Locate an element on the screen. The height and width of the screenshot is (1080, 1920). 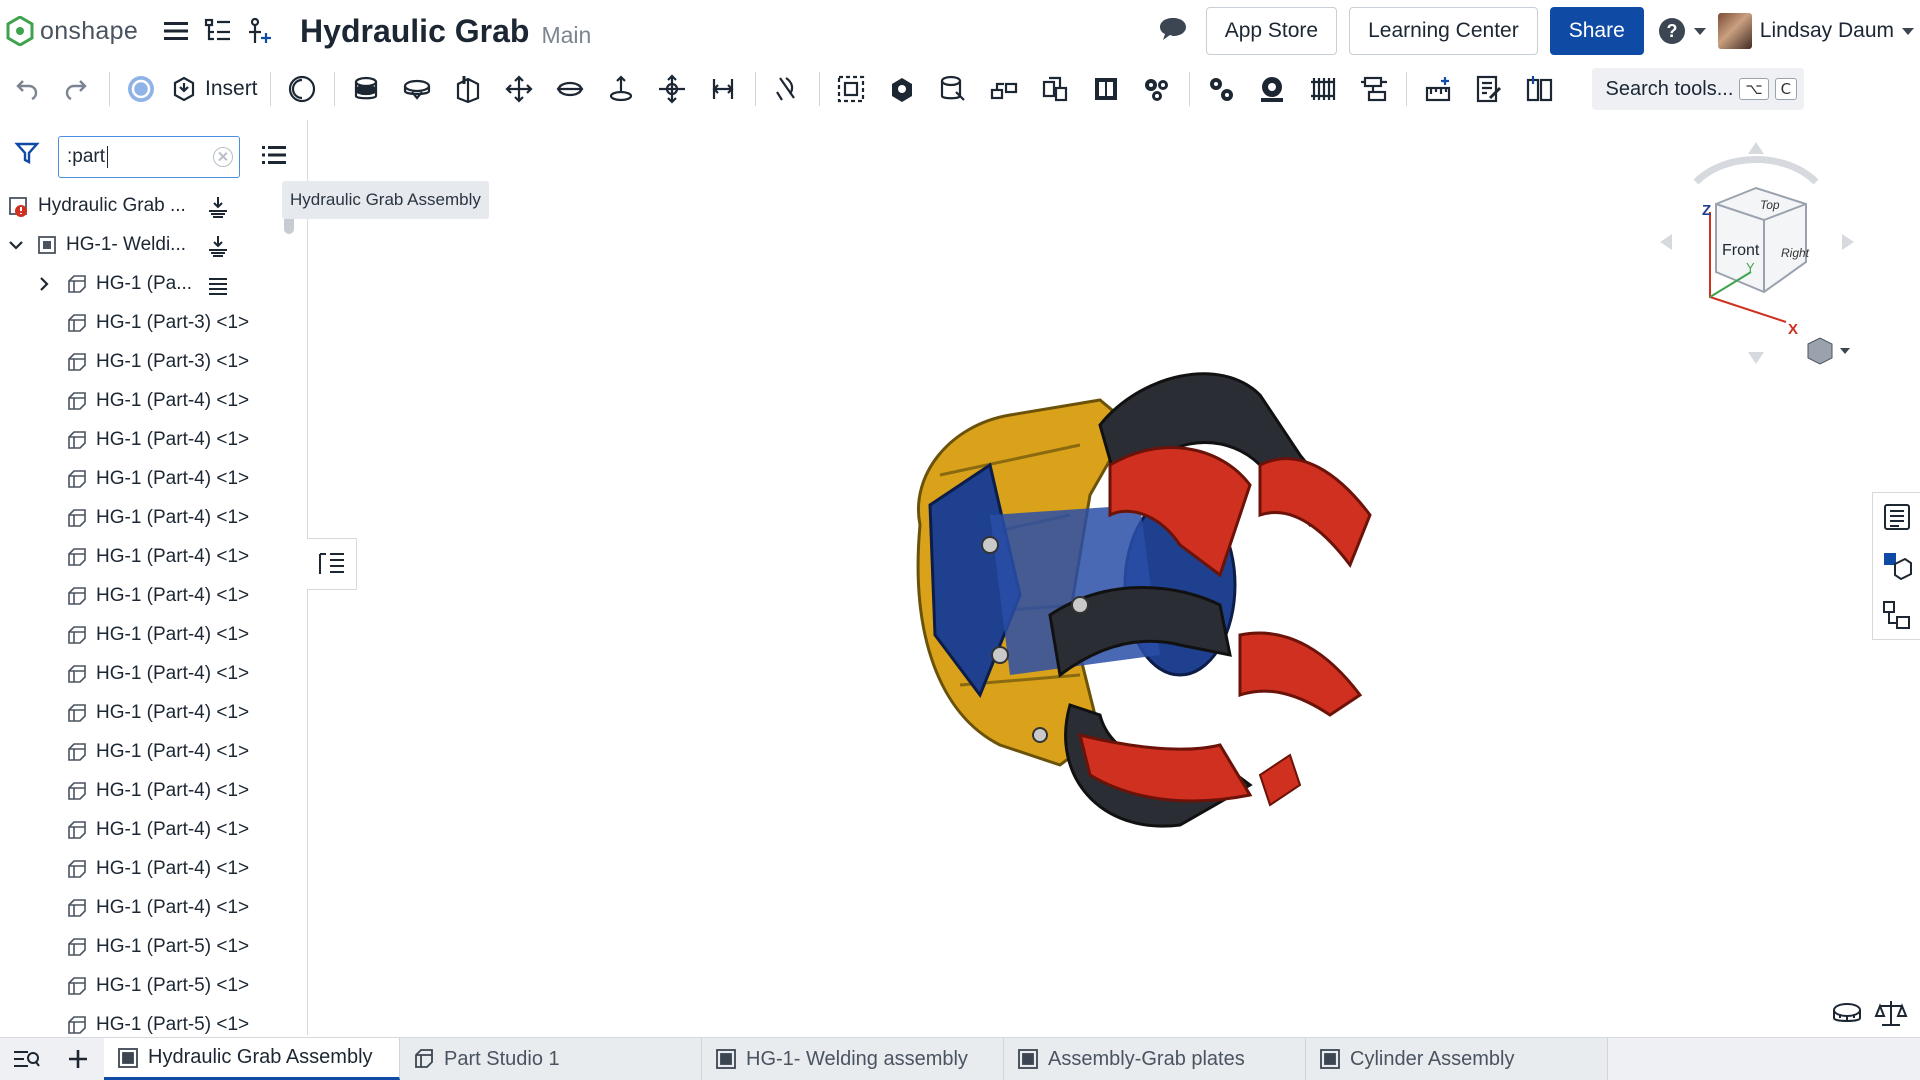
filter-input: :part is located at coordinates (149, 157).